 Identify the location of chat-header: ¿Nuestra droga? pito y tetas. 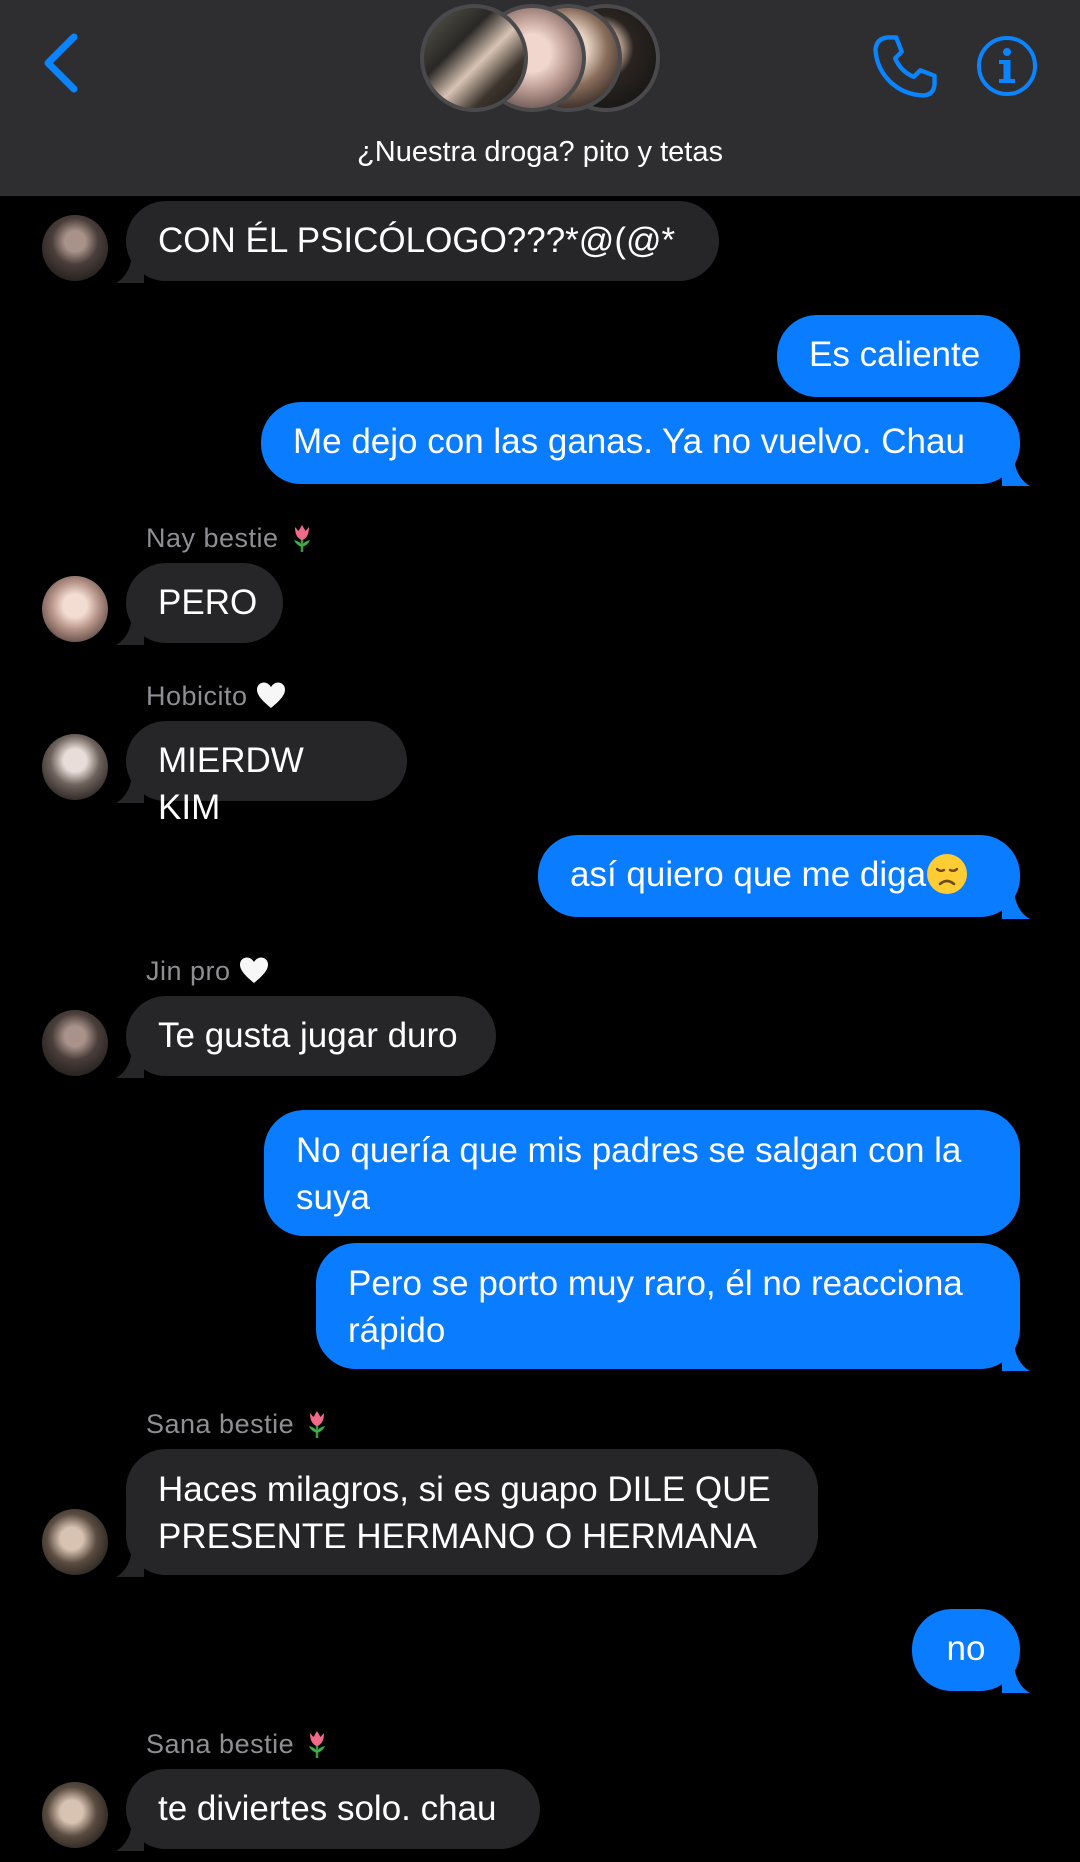
(540, 98).